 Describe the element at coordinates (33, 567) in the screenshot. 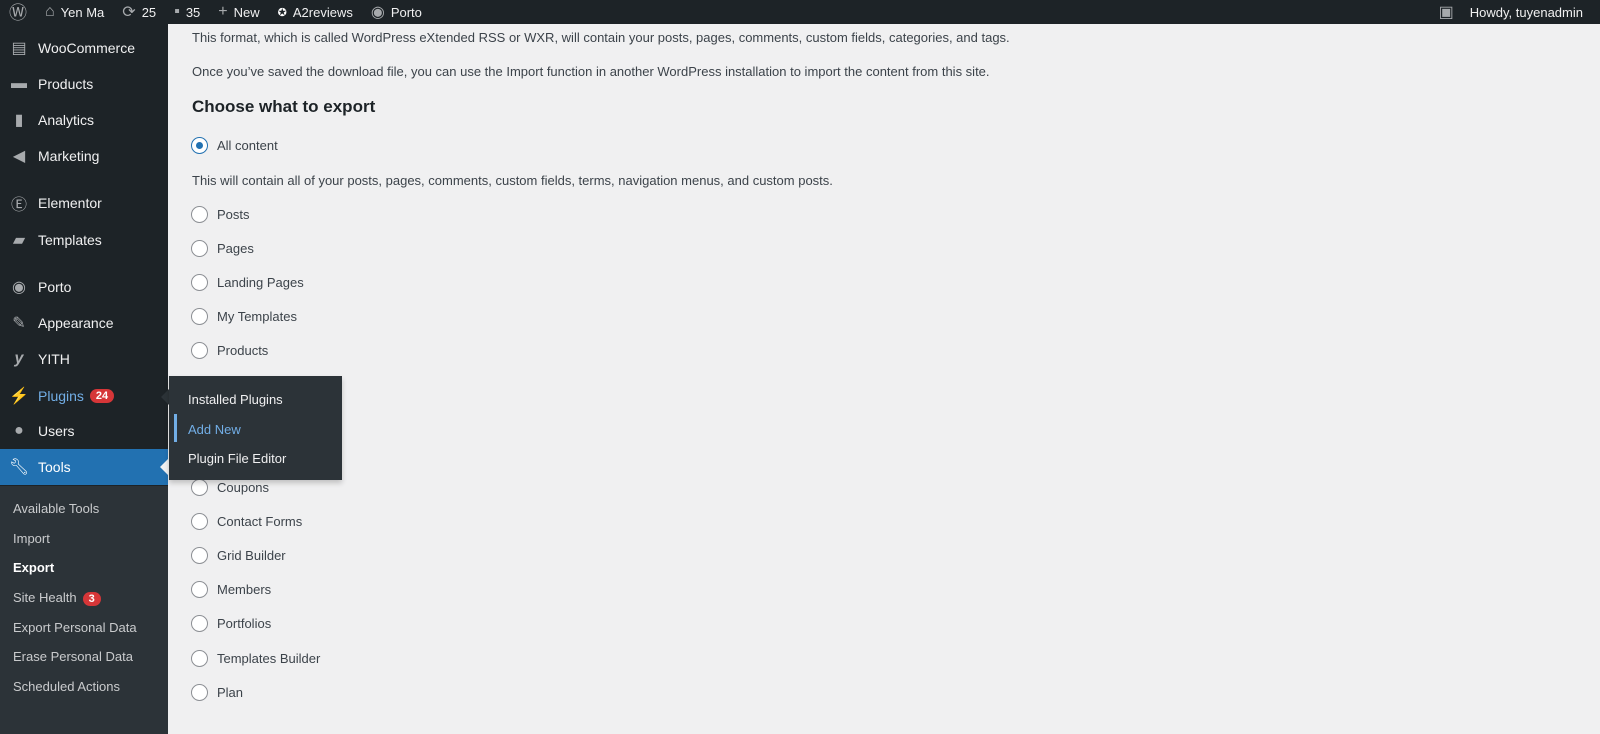

I see `submenu-export: Export` at that location.